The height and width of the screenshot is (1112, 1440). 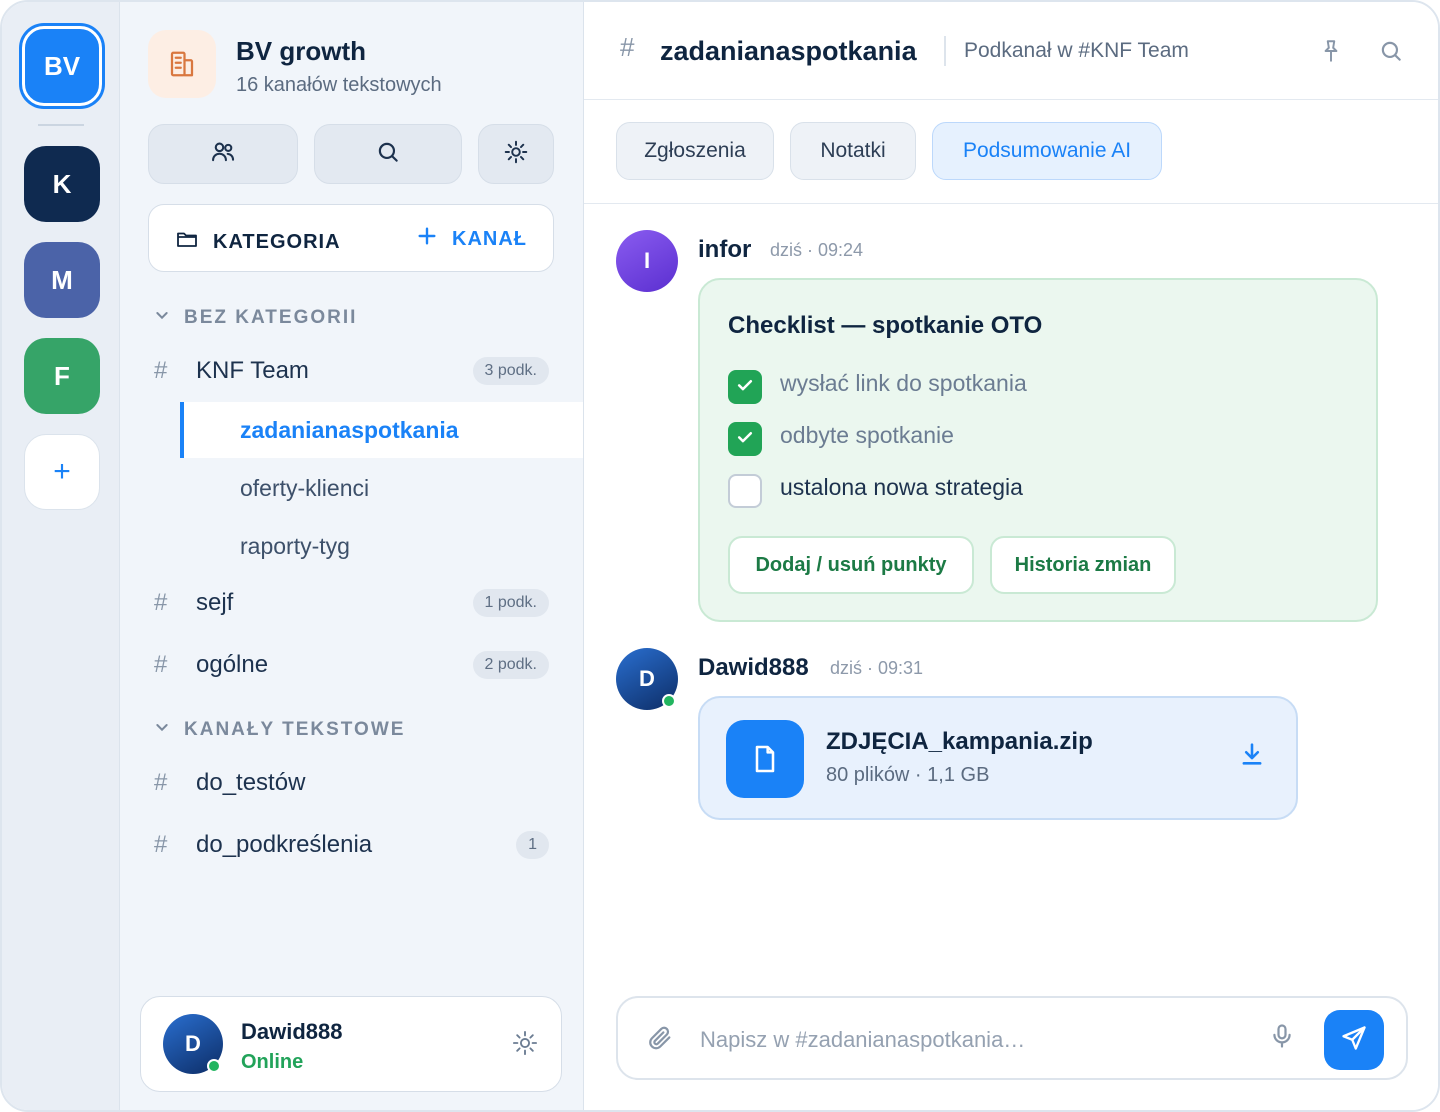 I want to click on subchannel-count-badge: 3 podk., so click(x=510, y=371).